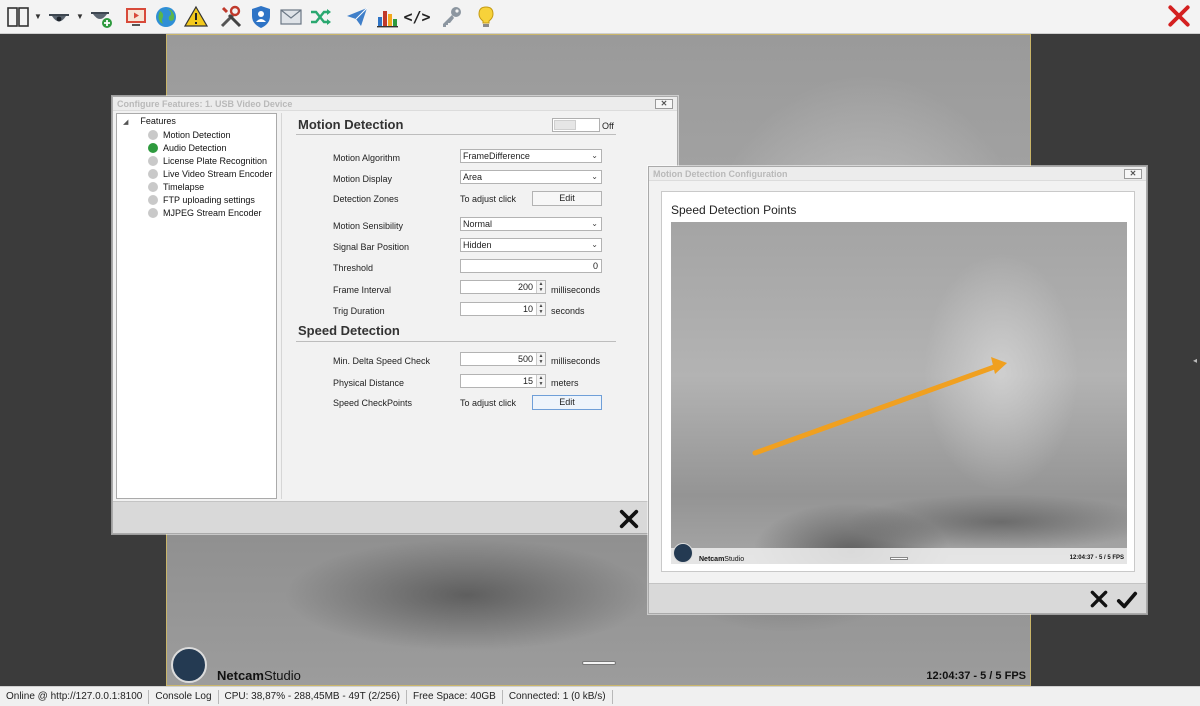  Describe the element at coordinates (382, 361) in the screenshot. I see `min-delta-speed-label: Min. Delta Speed Check` at that location.